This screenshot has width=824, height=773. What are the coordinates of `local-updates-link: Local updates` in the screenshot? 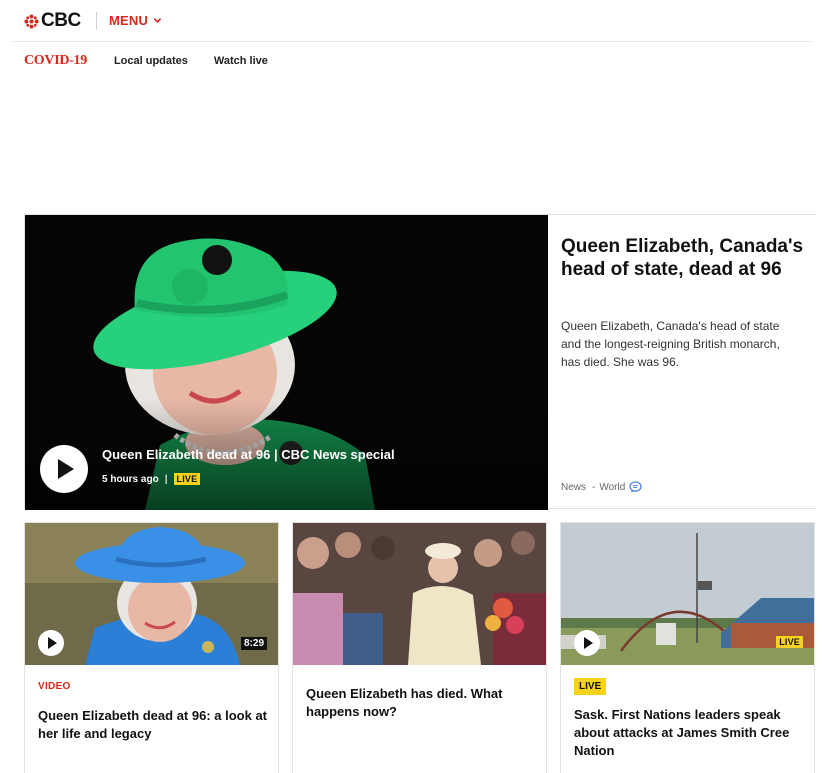 It's located at (151, 61).